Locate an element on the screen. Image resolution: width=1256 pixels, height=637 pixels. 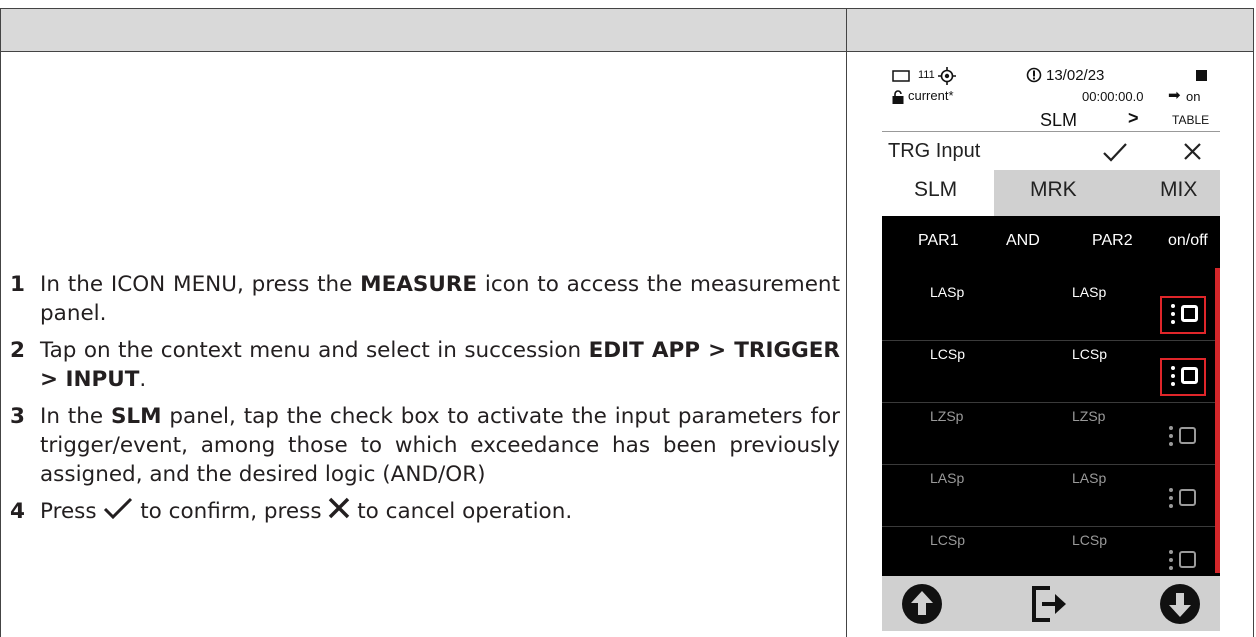
x-icon is located at coordinates (339, 512).